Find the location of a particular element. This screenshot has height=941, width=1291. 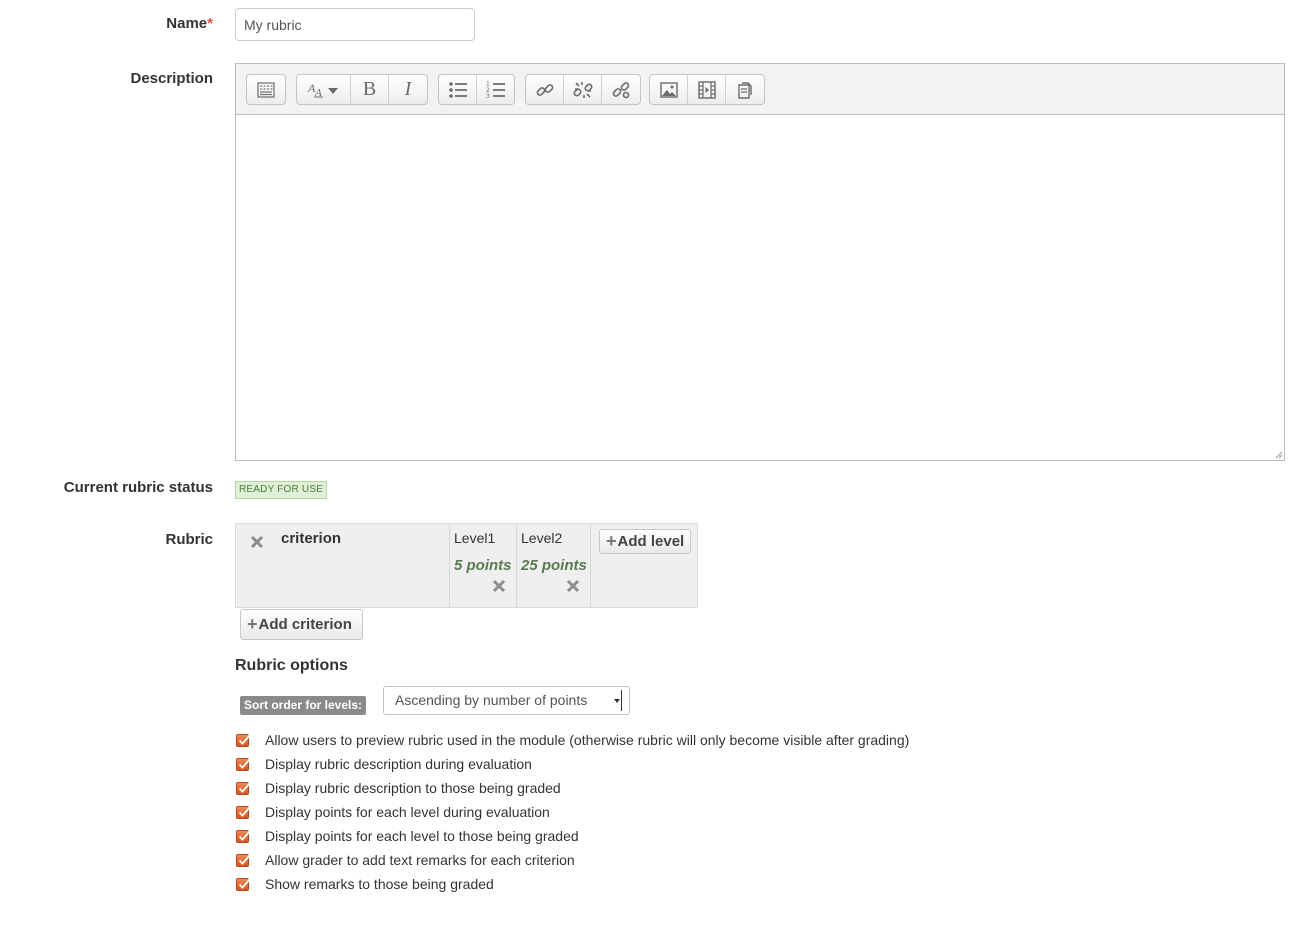

level-cell: Level2 25 points is located at coordinates (553, 565).